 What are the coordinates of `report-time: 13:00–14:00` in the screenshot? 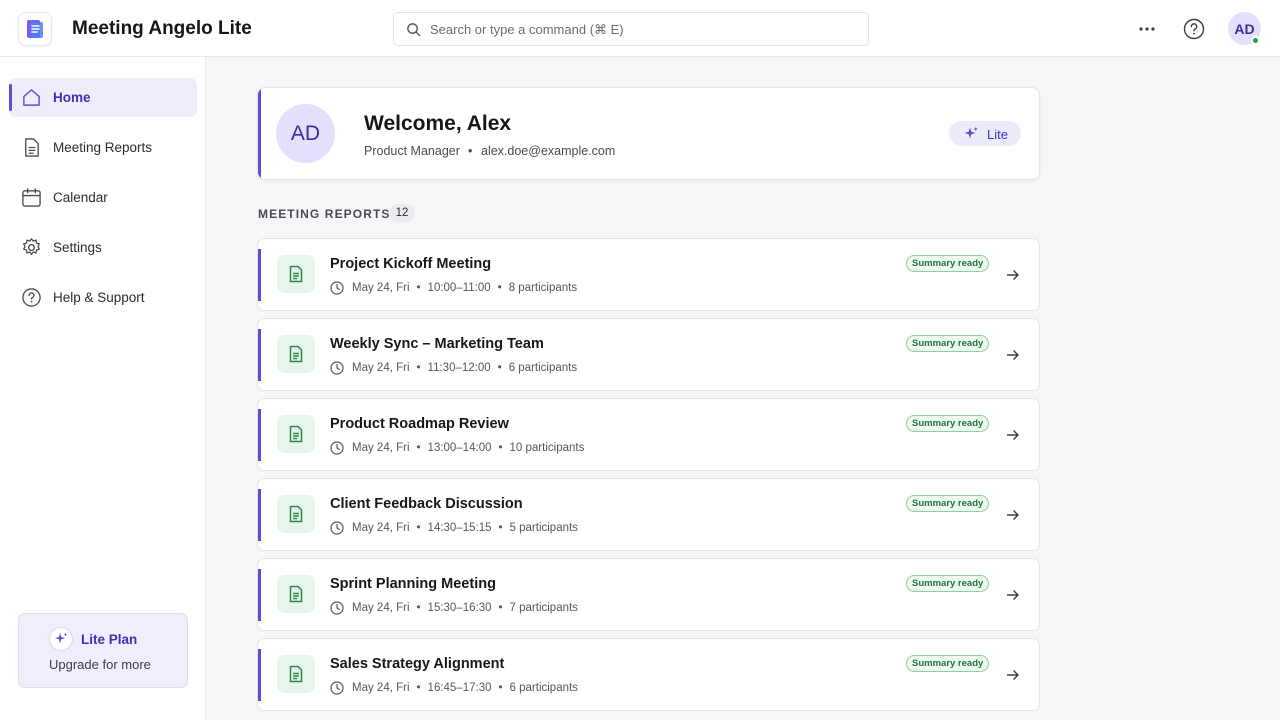 It's located at (459, 448).